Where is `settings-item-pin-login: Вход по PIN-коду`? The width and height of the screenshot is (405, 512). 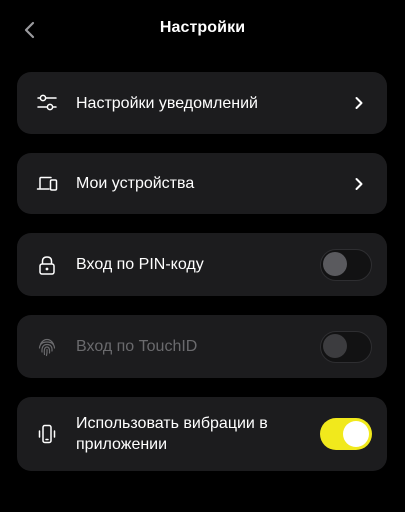 settings-item-pin-login: Вход по PIN-коду is located at coordinates (202, 264).